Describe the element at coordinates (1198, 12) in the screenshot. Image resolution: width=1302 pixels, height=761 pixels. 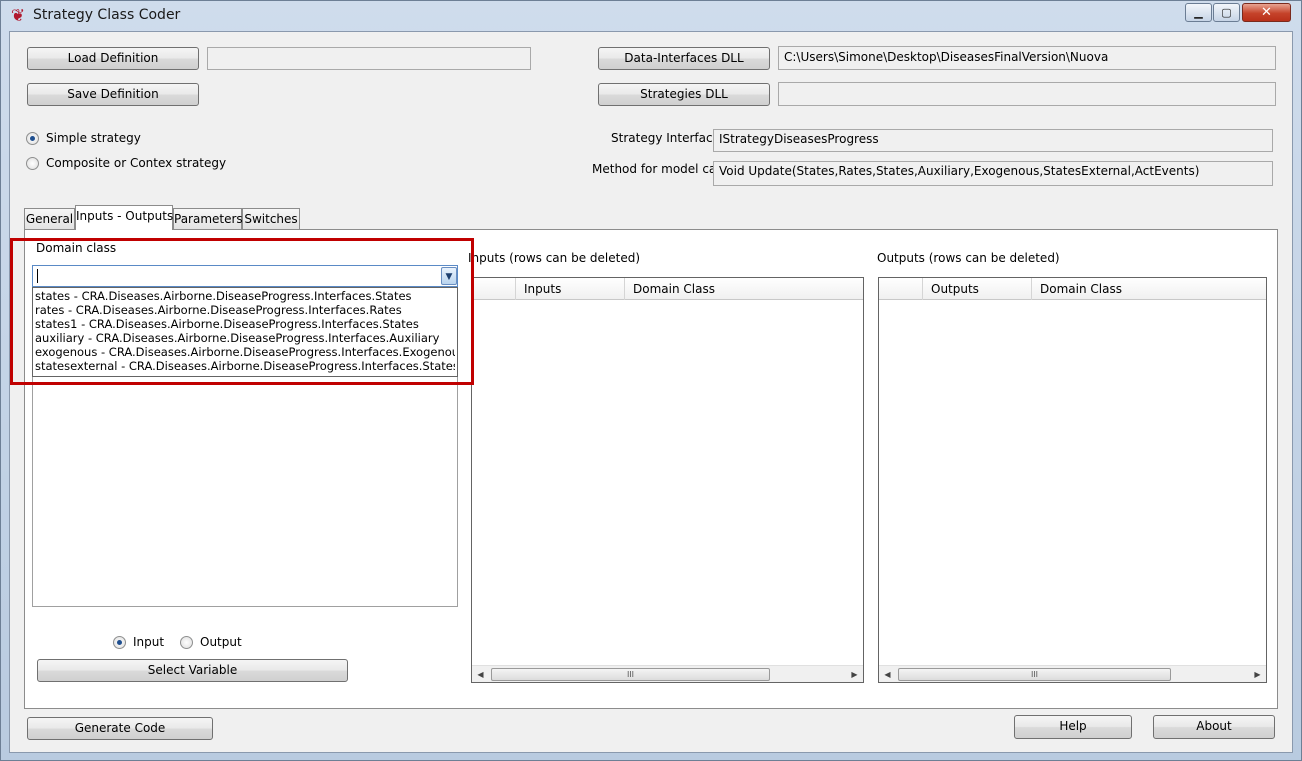
I see `minimize-button: ▁` at that location.